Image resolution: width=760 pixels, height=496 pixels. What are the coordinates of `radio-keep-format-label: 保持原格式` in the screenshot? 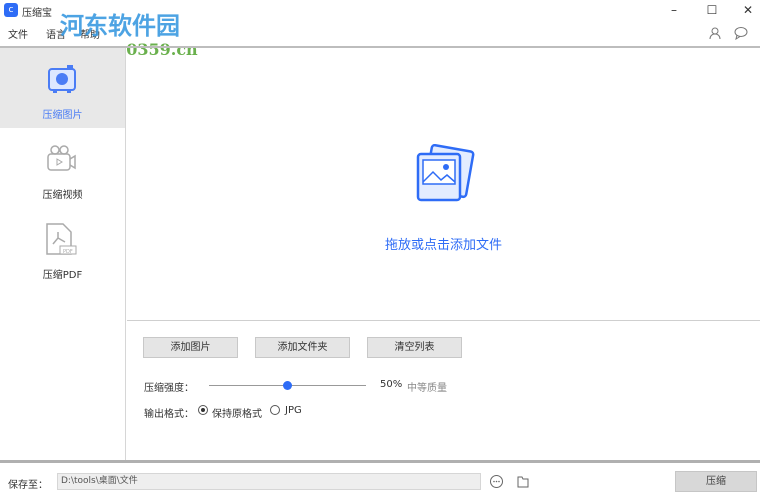 It's located at (237, 412).